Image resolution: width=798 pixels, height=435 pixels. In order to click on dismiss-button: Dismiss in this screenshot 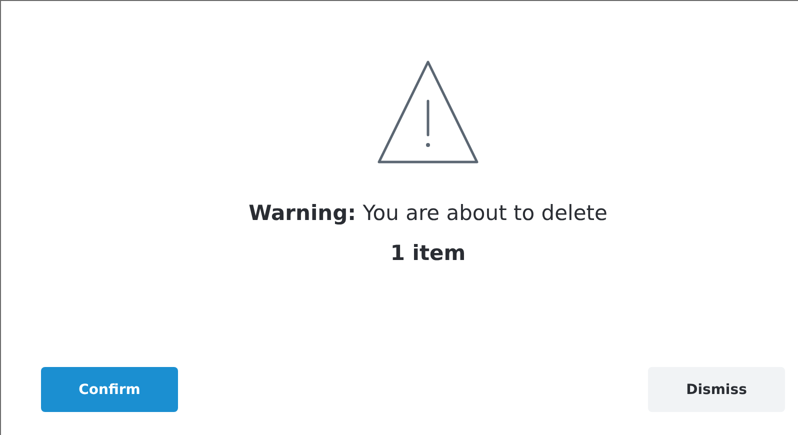, I will do `click(716, 389)`.